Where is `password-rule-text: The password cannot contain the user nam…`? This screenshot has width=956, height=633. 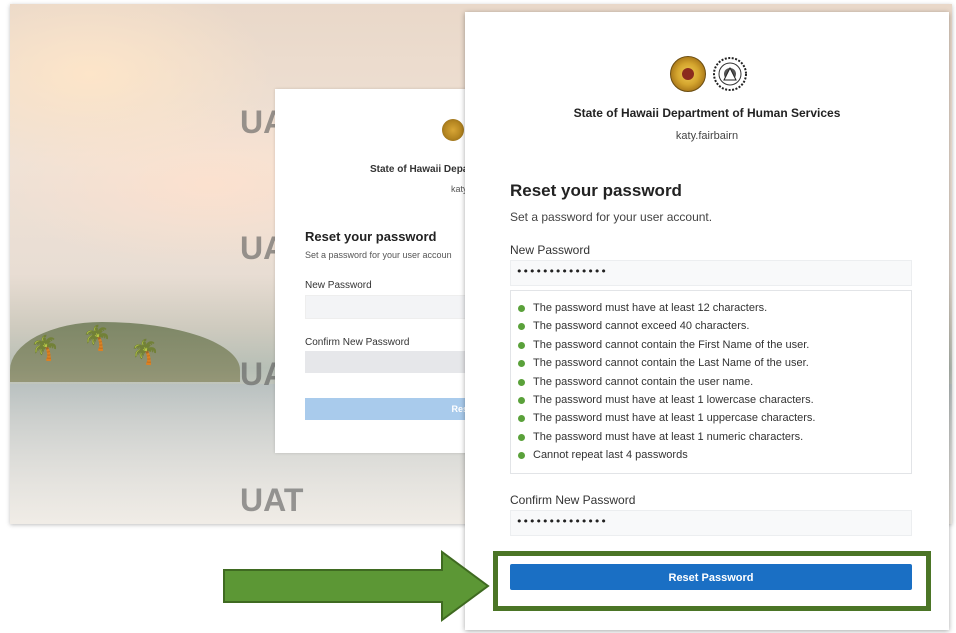
password-rule-text: The password cannot contain the user nam… is located at coordinates (643, 381).